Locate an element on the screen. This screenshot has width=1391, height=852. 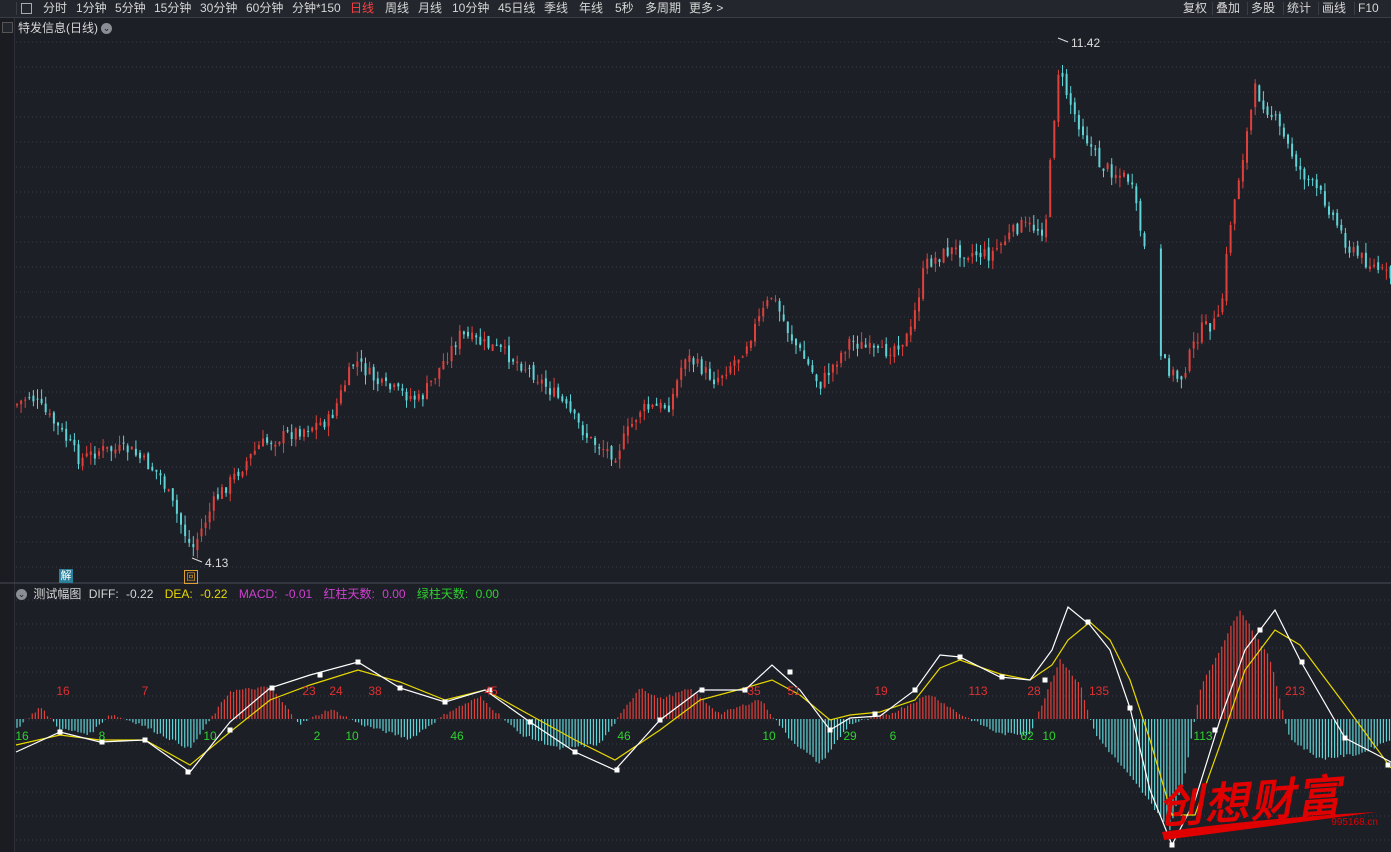
red-count-label: 28 is located at coordinates (1034, 691).